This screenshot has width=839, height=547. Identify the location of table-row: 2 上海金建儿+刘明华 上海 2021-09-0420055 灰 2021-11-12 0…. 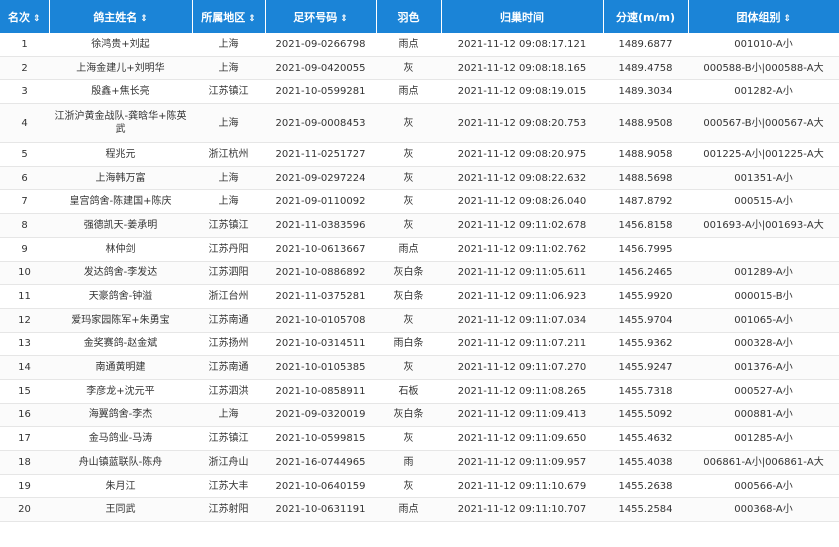
(419, 68).